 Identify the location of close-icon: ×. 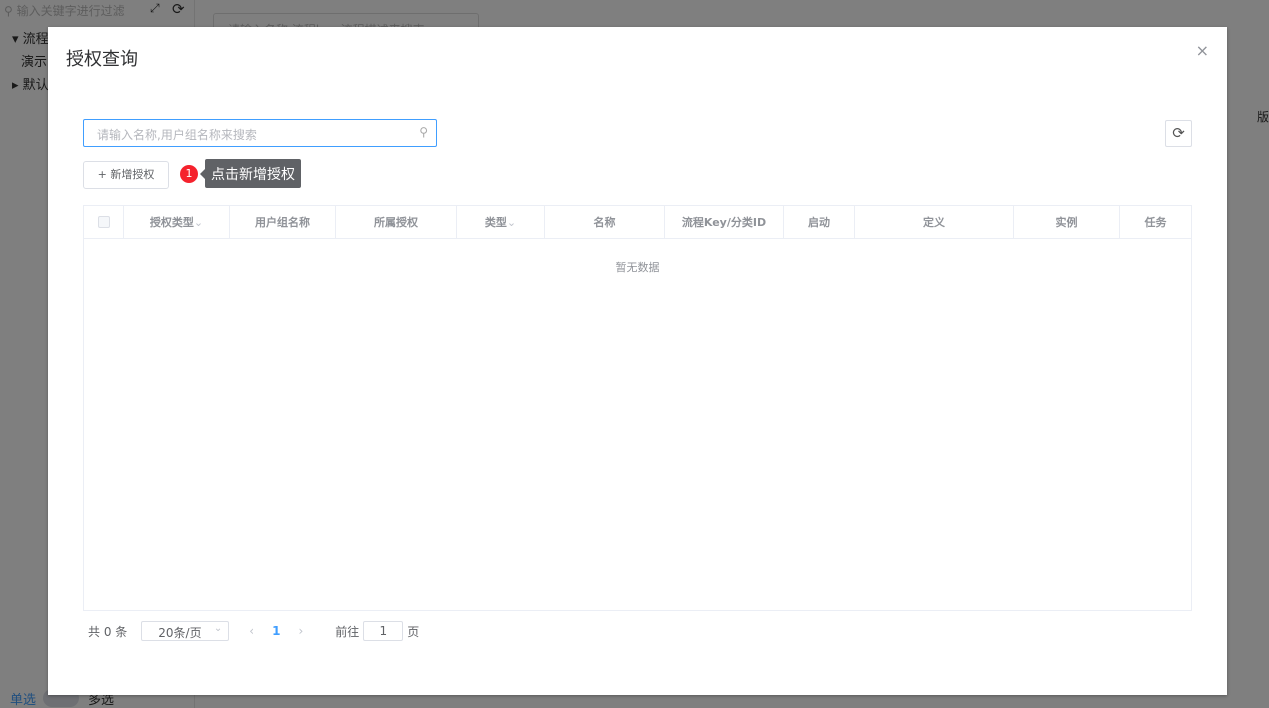
(1202, 50).